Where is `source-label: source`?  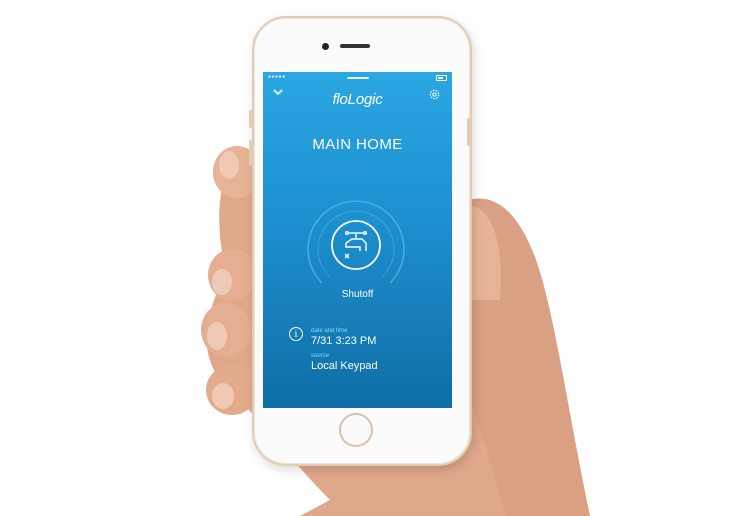
source-label: source is located at coordinates (320, 356).